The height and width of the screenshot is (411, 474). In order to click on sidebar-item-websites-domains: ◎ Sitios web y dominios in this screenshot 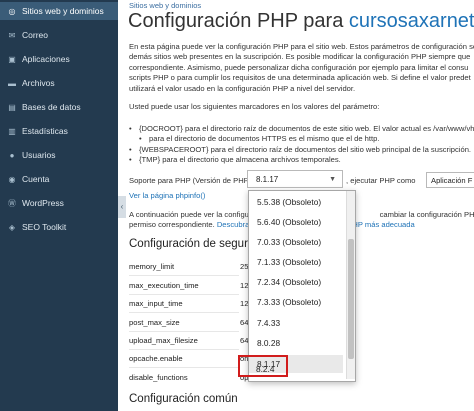, I will do `click(59, 11)`.